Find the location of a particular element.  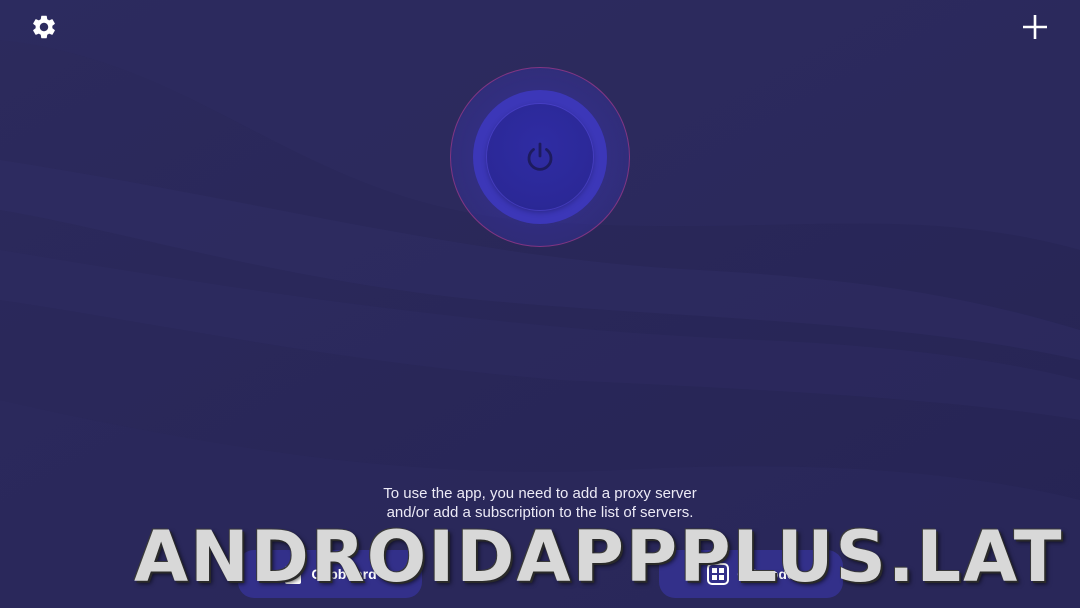

qr-code-icon is located at coordinates (718, 574).